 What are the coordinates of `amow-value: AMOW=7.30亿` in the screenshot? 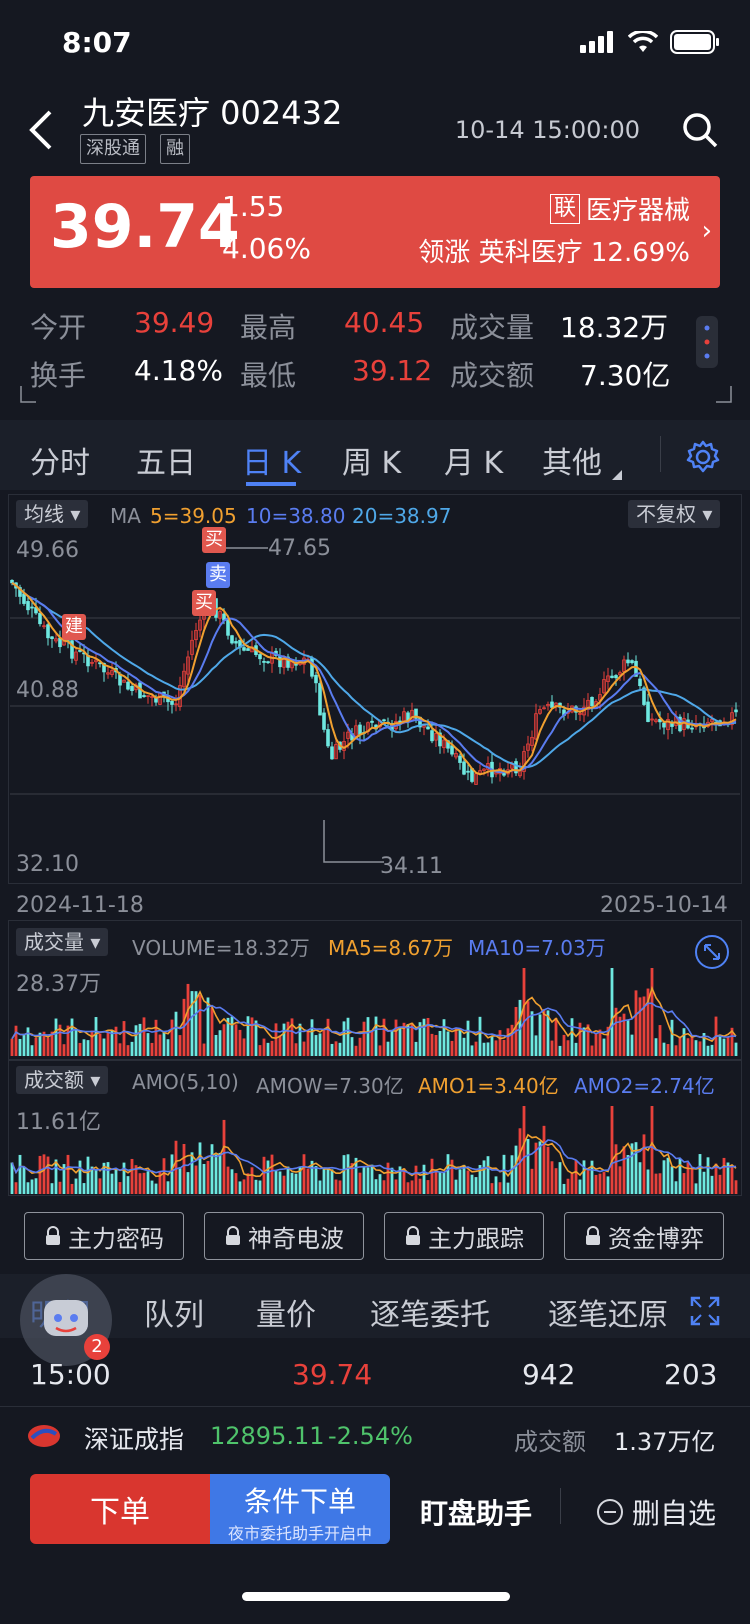 It's located at (330, 1086).